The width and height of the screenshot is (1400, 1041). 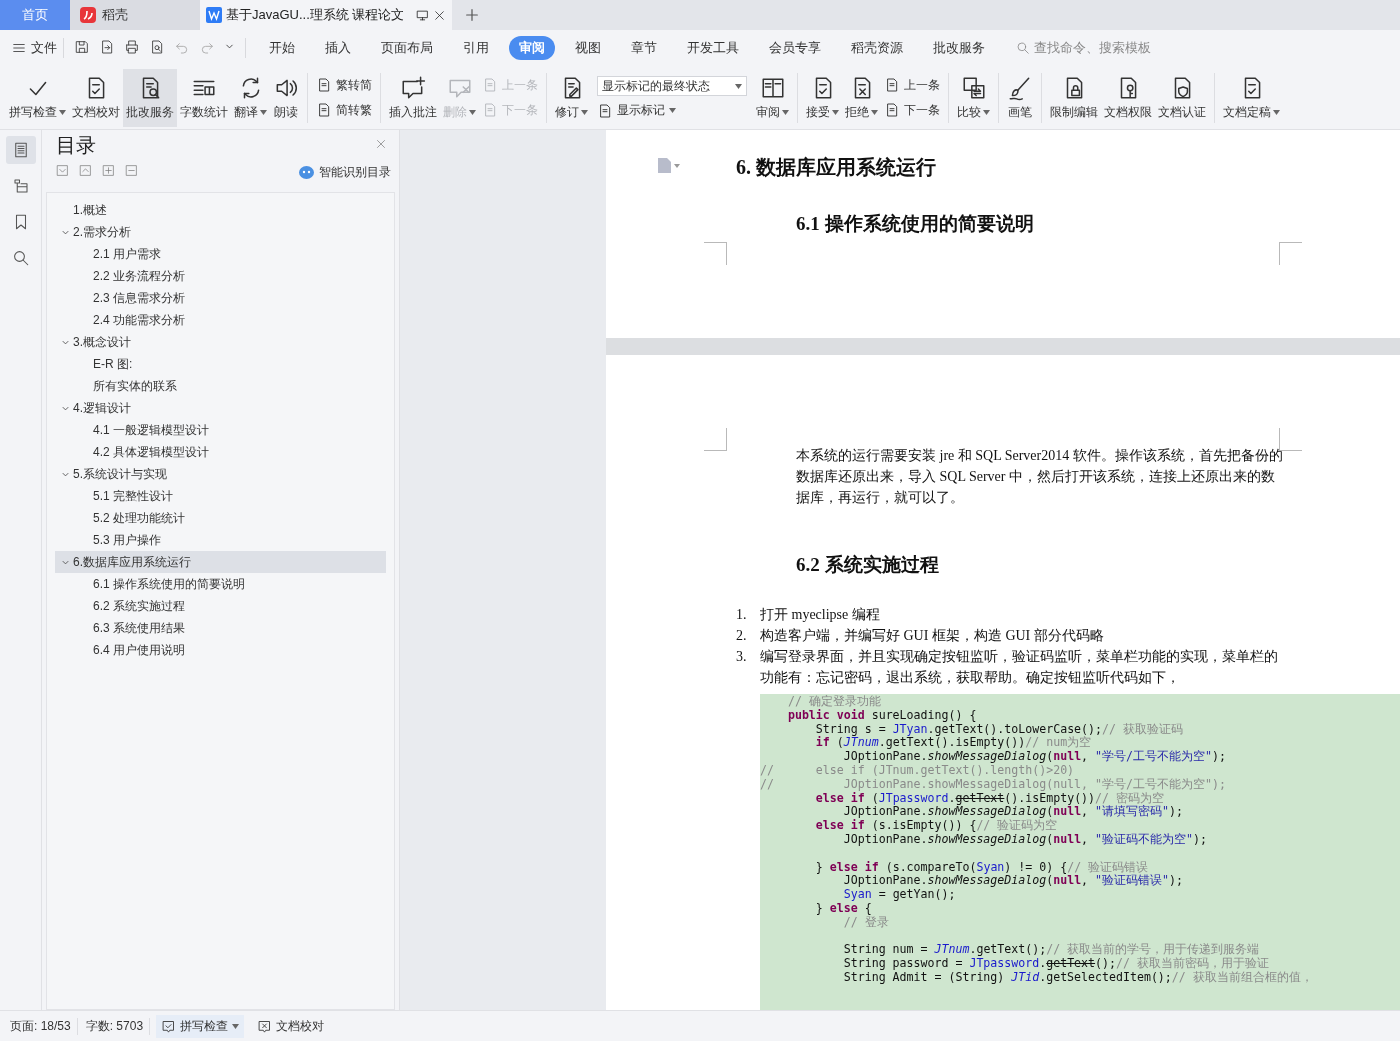 I want to click on ribbon-button: 简转繁, so click(x=344, y=110).